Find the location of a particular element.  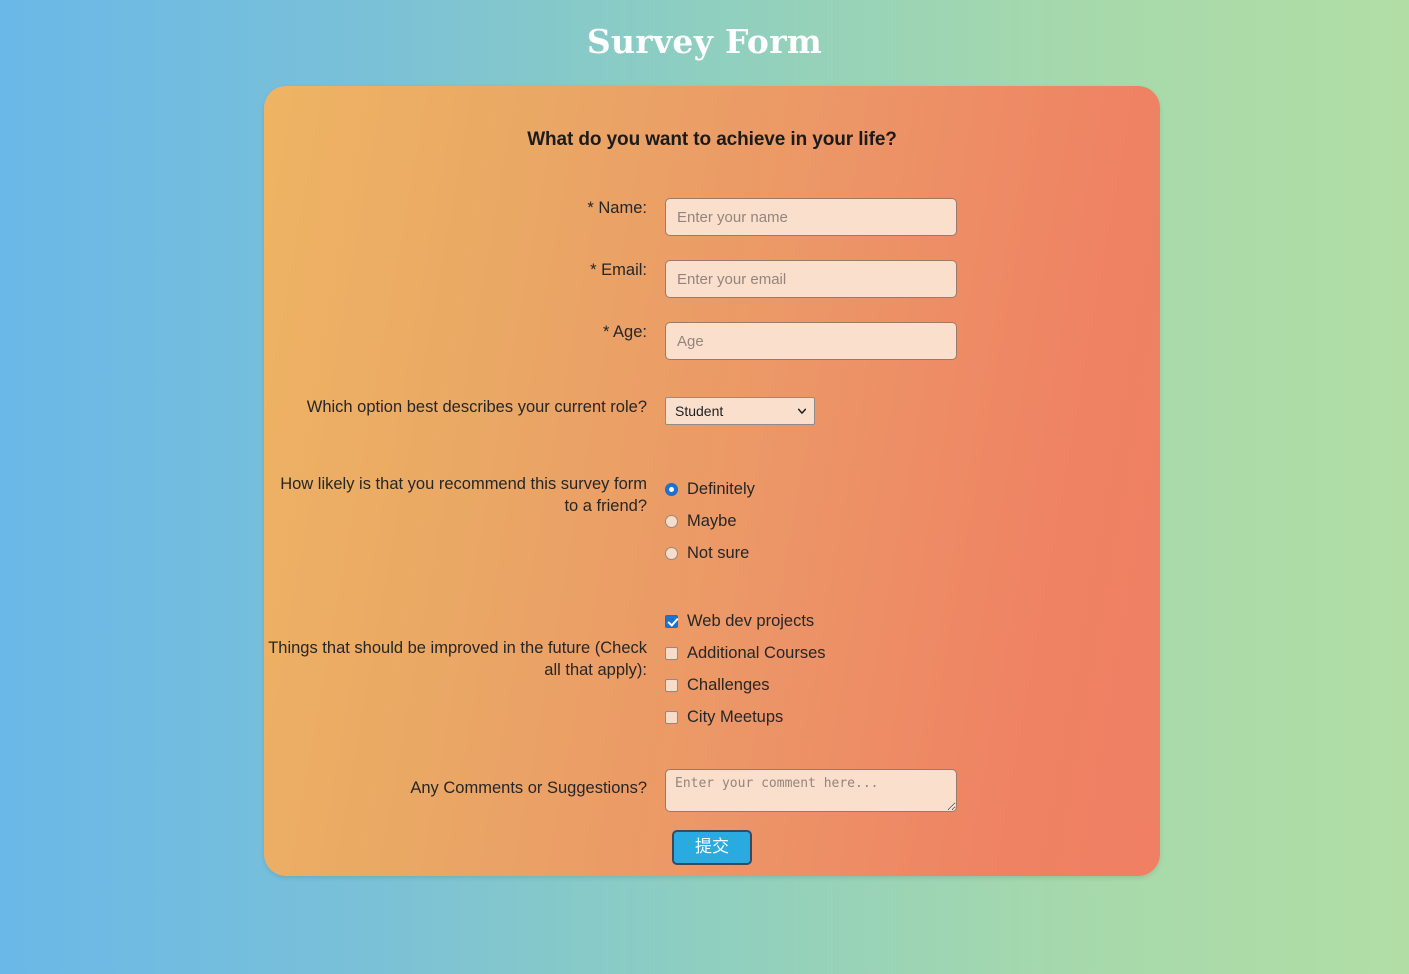

checkbox-option-city-meetups: City Meetups is located at coordinates (912, 717).